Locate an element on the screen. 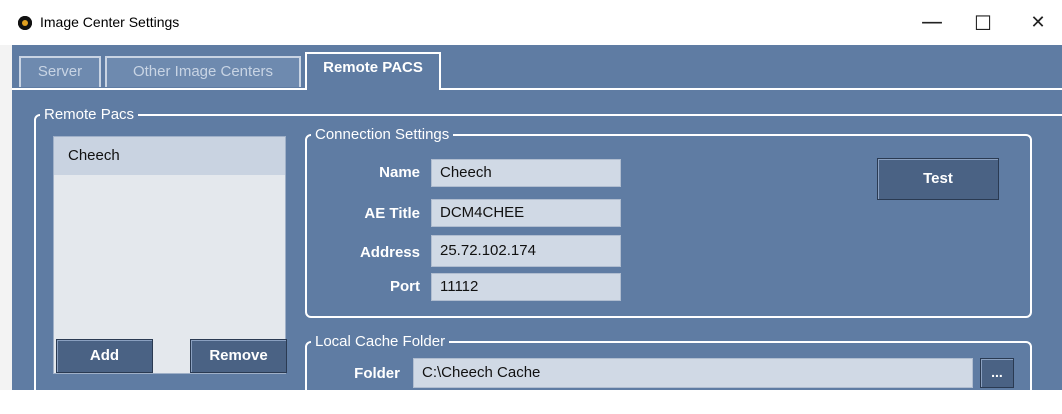 Image resolution: width=1062 pixels, height=414 pixels. tab-remote-pacs: Remote PACS is located at coordinates (373, 71).